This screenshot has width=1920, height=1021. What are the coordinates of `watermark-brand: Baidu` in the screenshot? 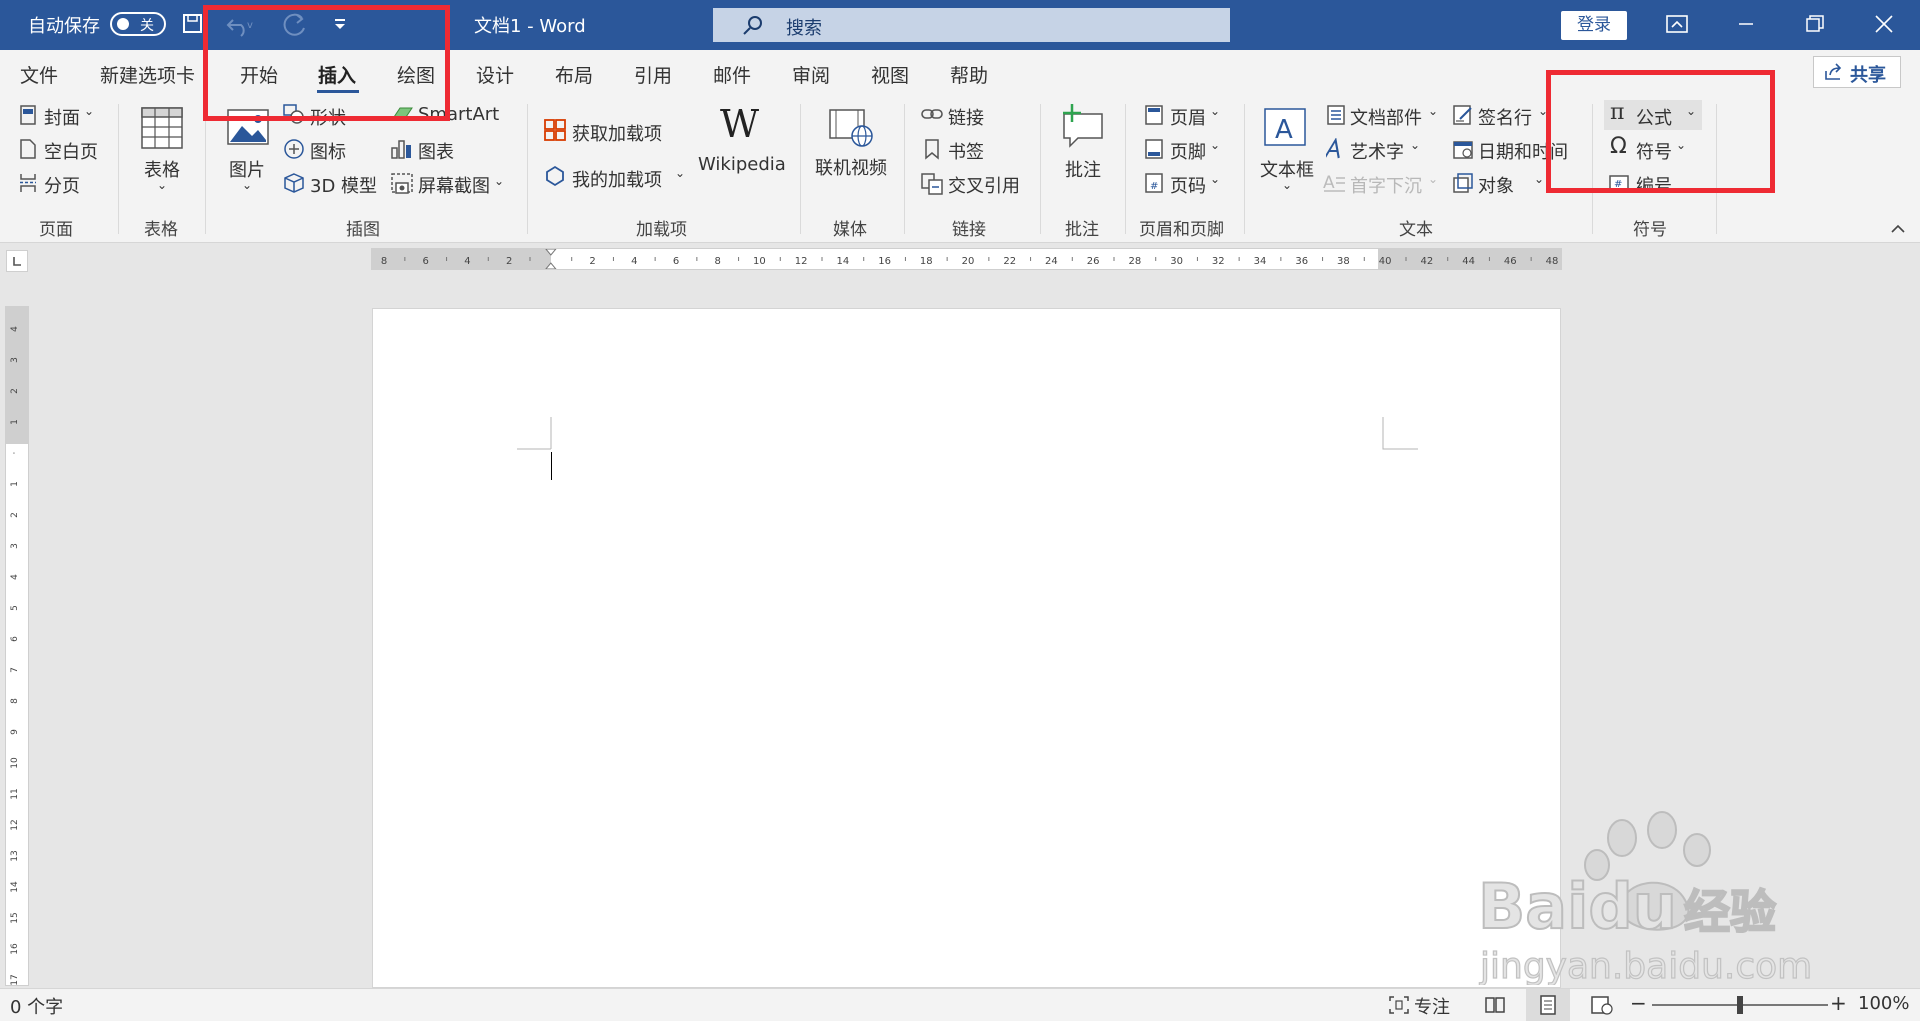 It's located at (1577, 906).